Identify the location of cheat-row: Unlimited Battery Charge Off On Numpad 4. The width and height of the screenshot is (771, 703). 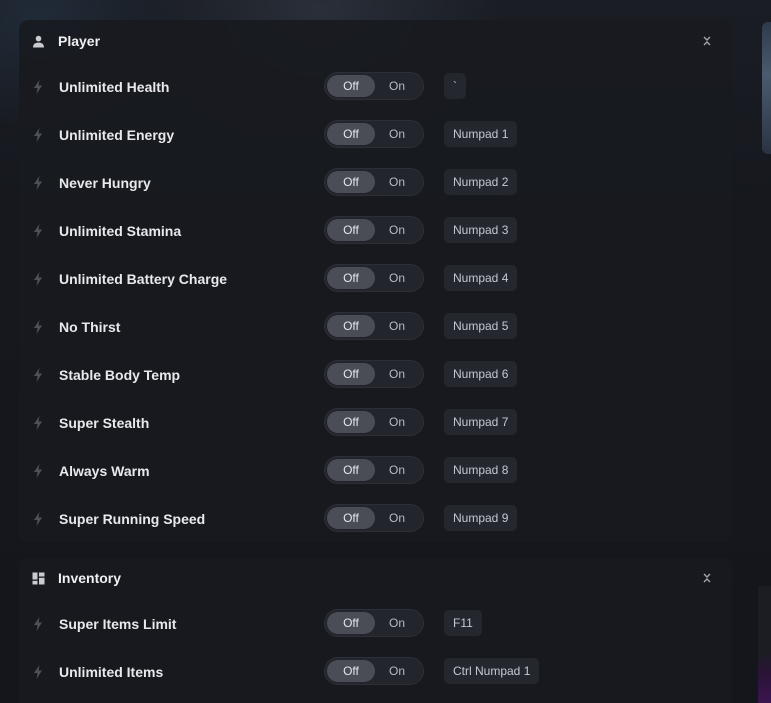
(375, 279).